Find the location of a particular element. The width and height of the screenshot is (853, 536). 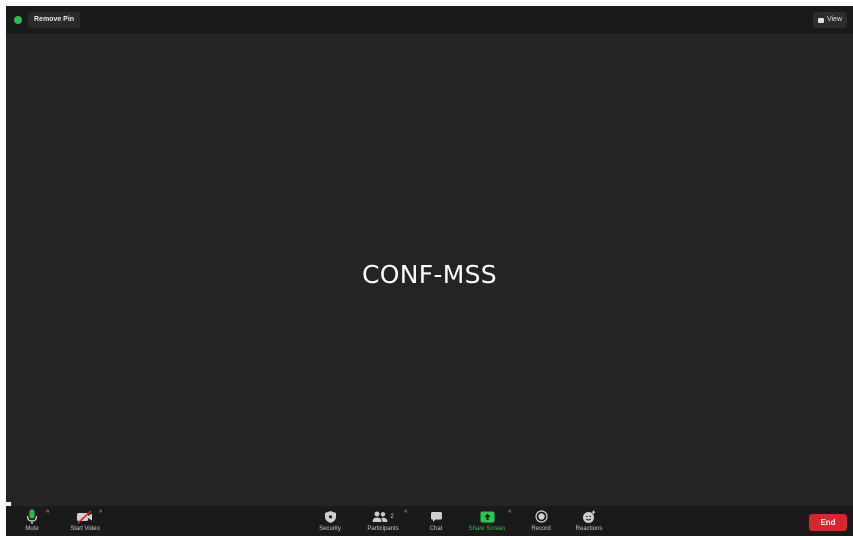

record-label: Record is located at coordinates (541, 529).